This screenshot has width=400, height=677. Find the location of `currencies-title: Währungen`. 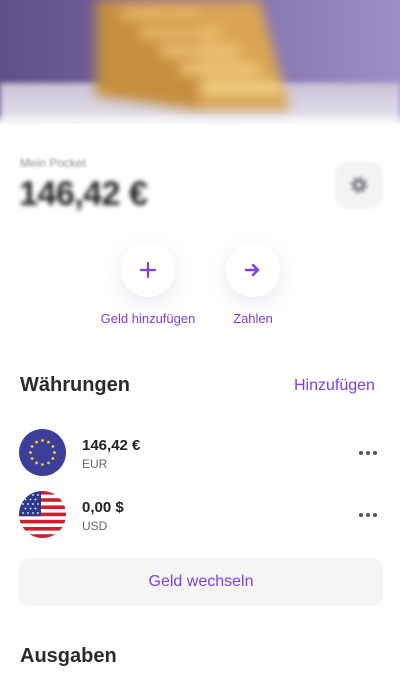

currencies-title: Währungen is located at coordinates (75, 385).